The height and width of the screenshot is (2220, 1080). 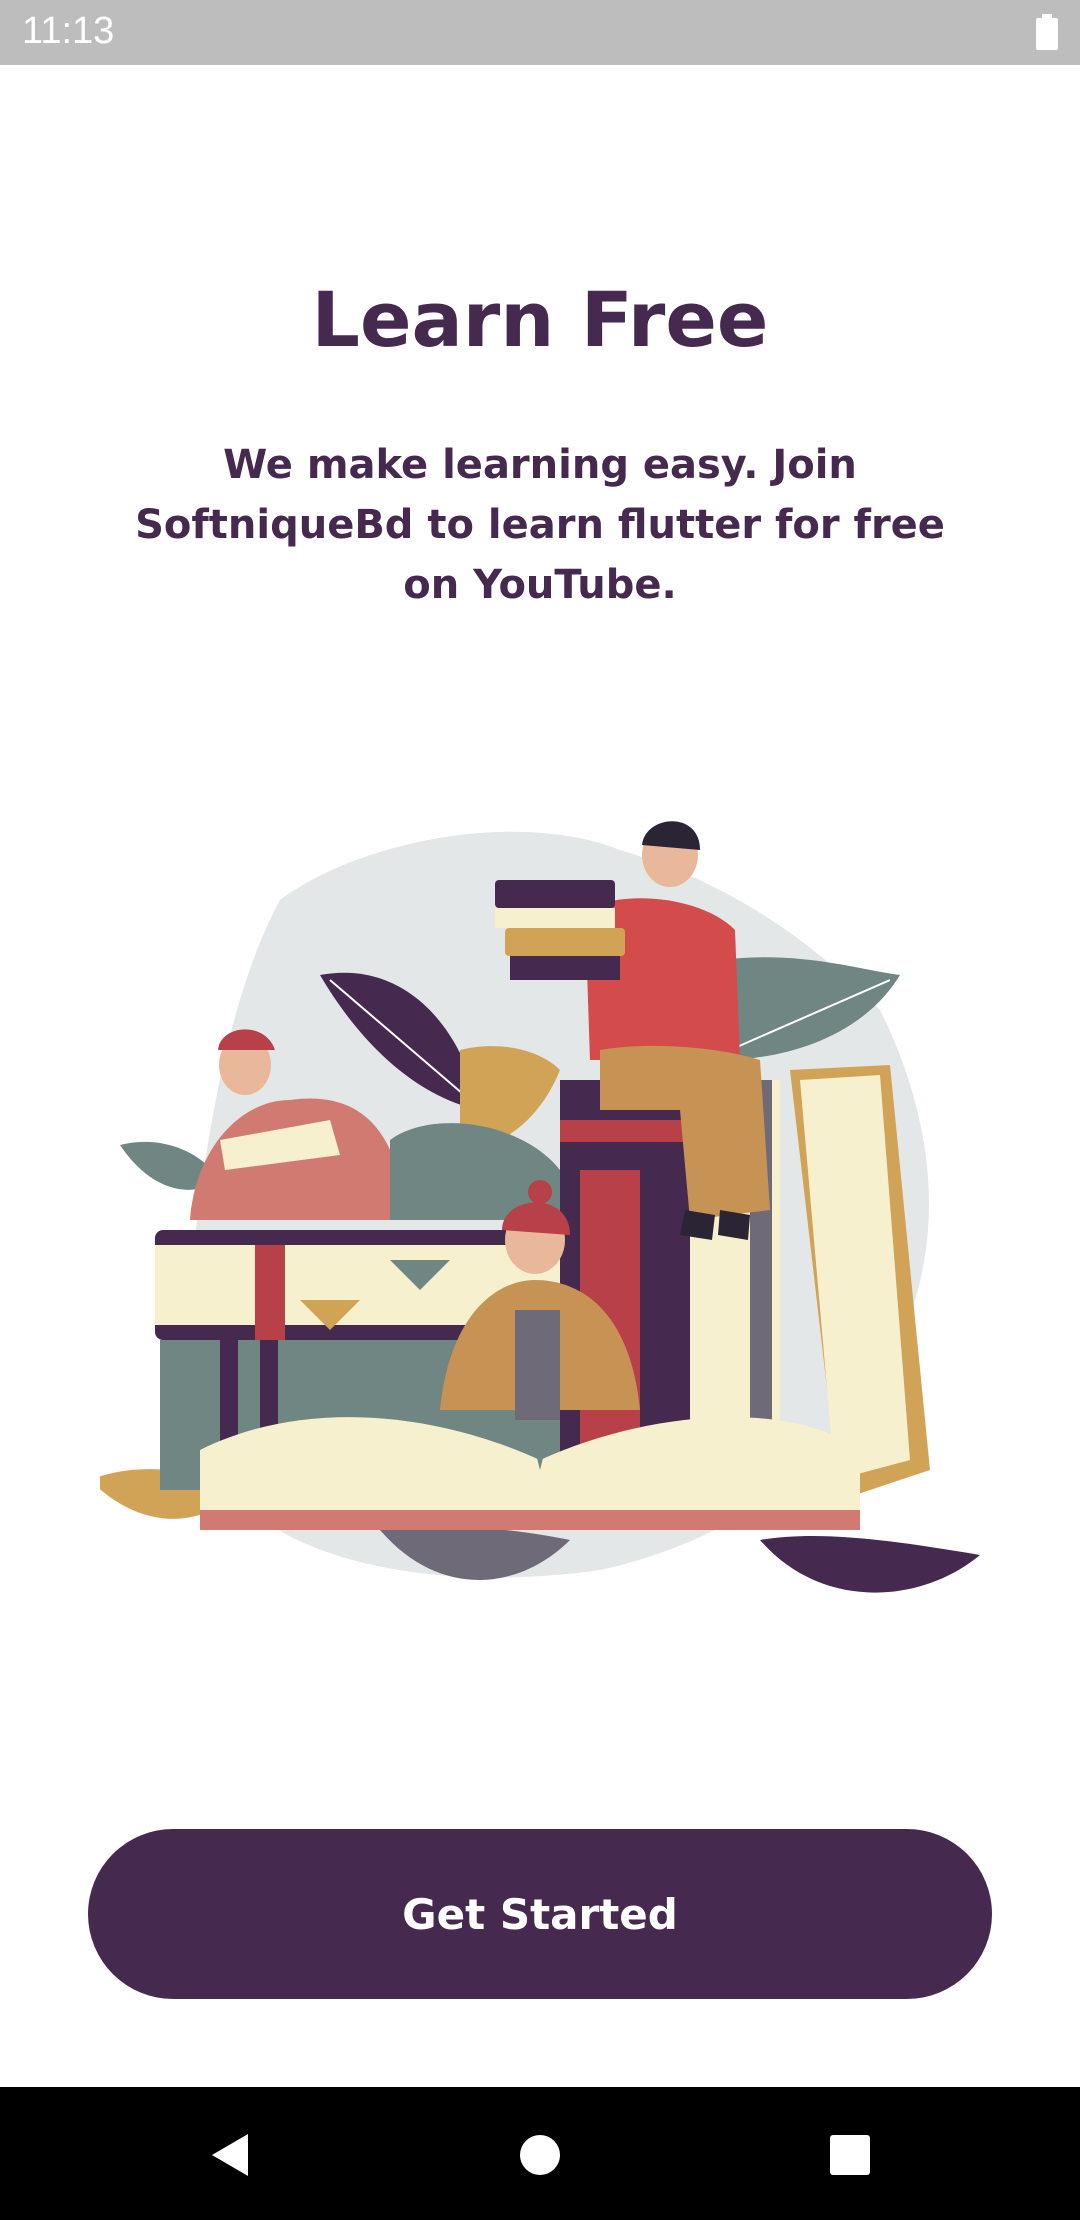 I want to click on home-icon, so click(x=540, y=2155).